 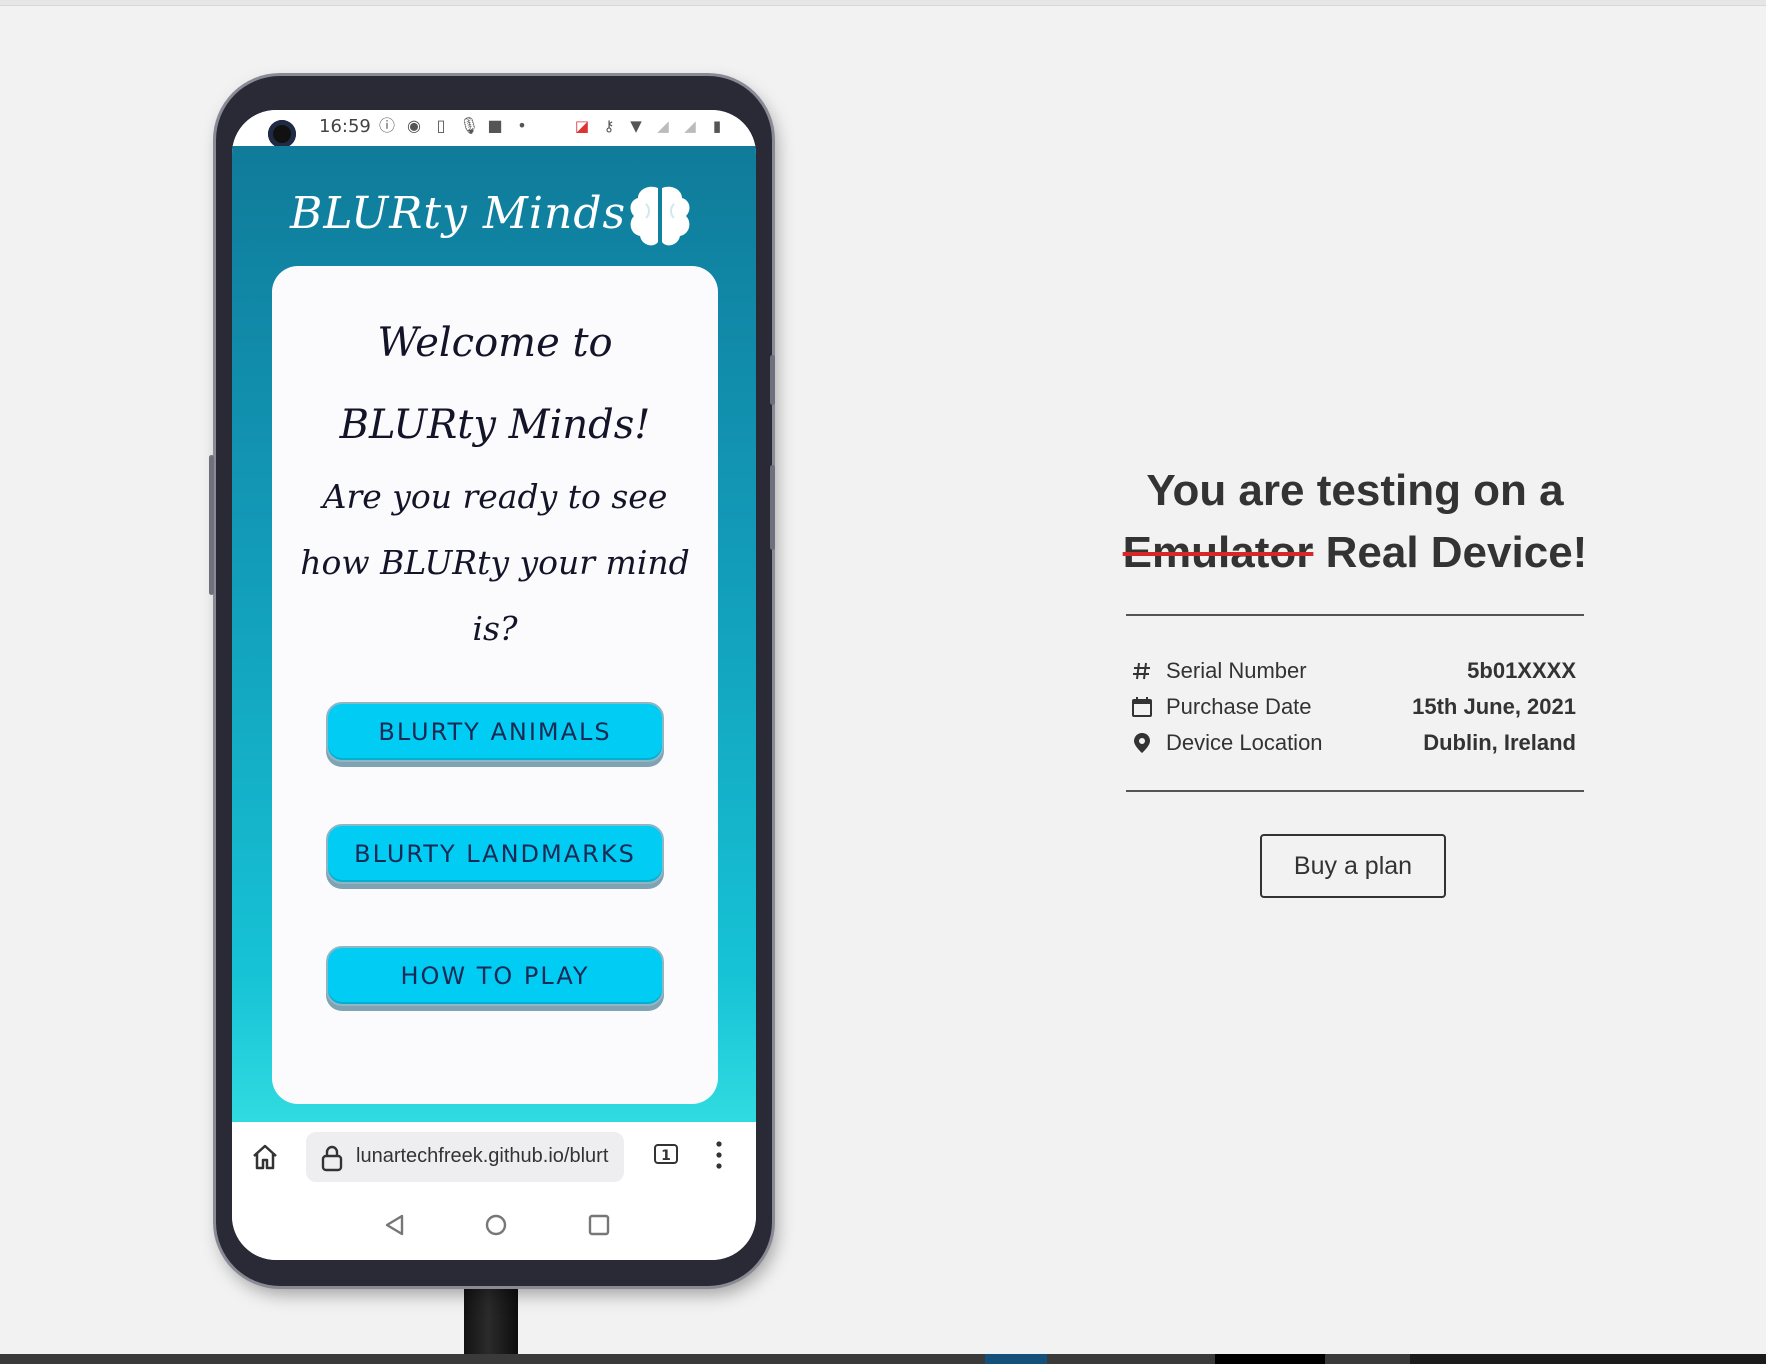 I want to click on side-button-left, so click(x=211, y=525).